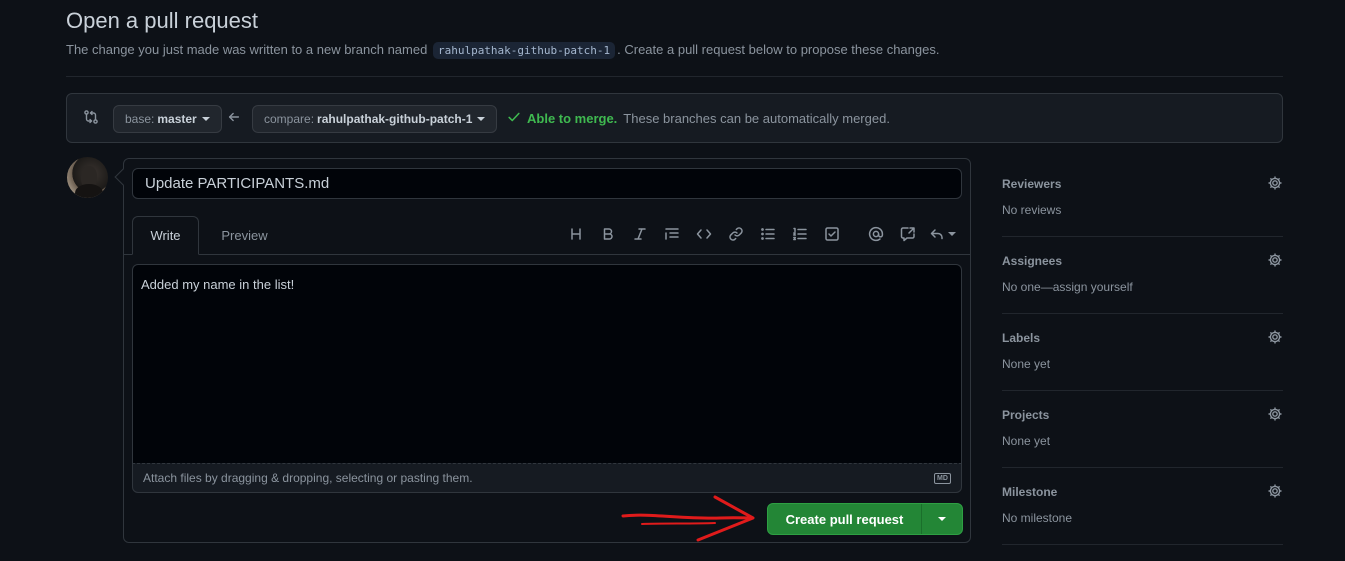 The height and width of the screenshot is (561, 1345). Describe the element at coordinates (800, 234) in the screenshot. I see `ordered-list-icon` at that location.